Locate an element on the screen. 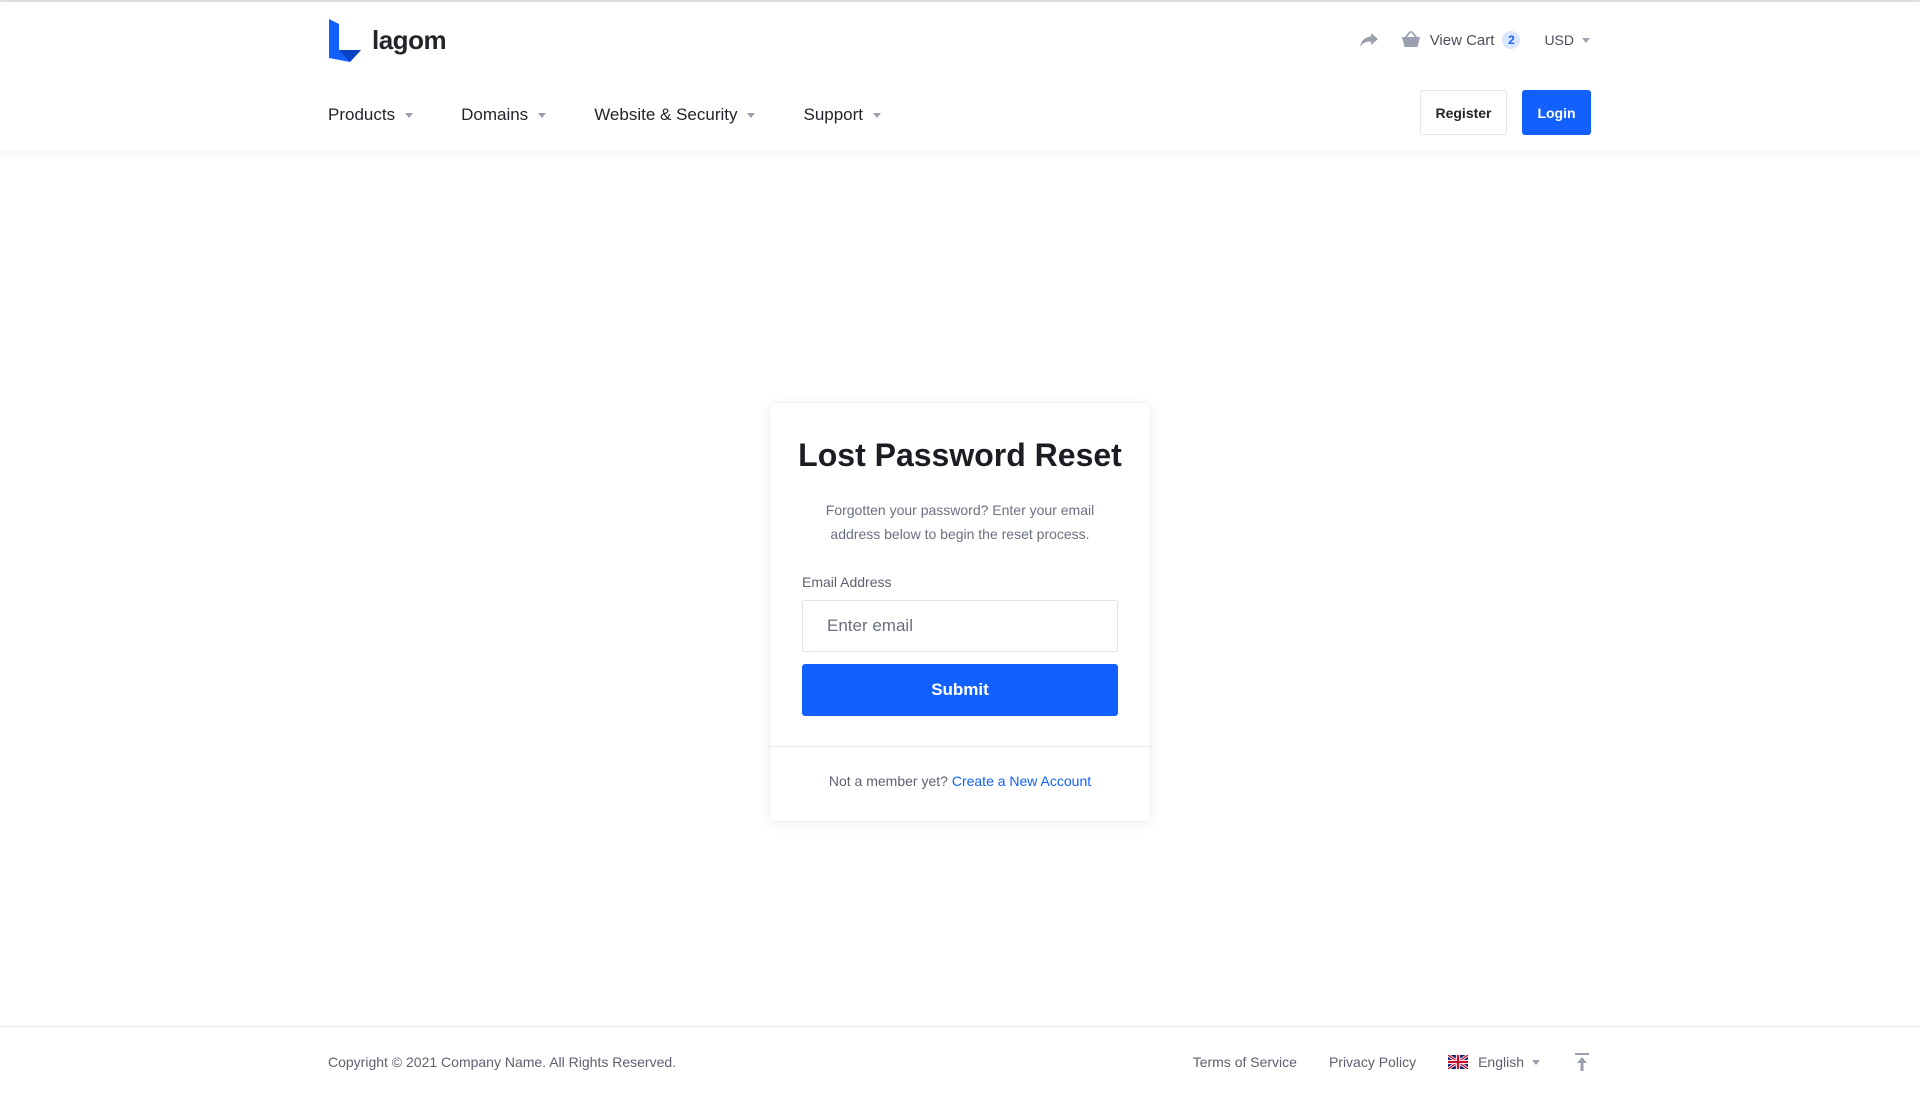  uk-flag-icon is located at coordinates (1458, 1062).